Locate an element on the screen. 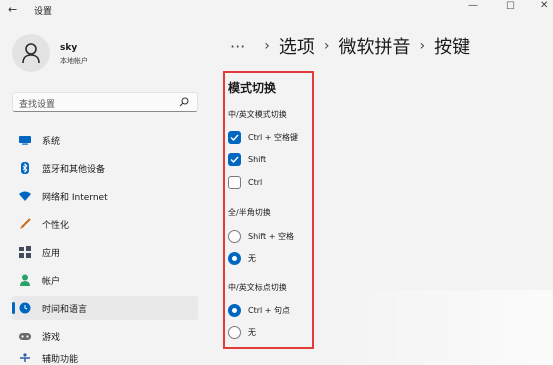  page-title: 按键 is located at coordinates (452, 47).